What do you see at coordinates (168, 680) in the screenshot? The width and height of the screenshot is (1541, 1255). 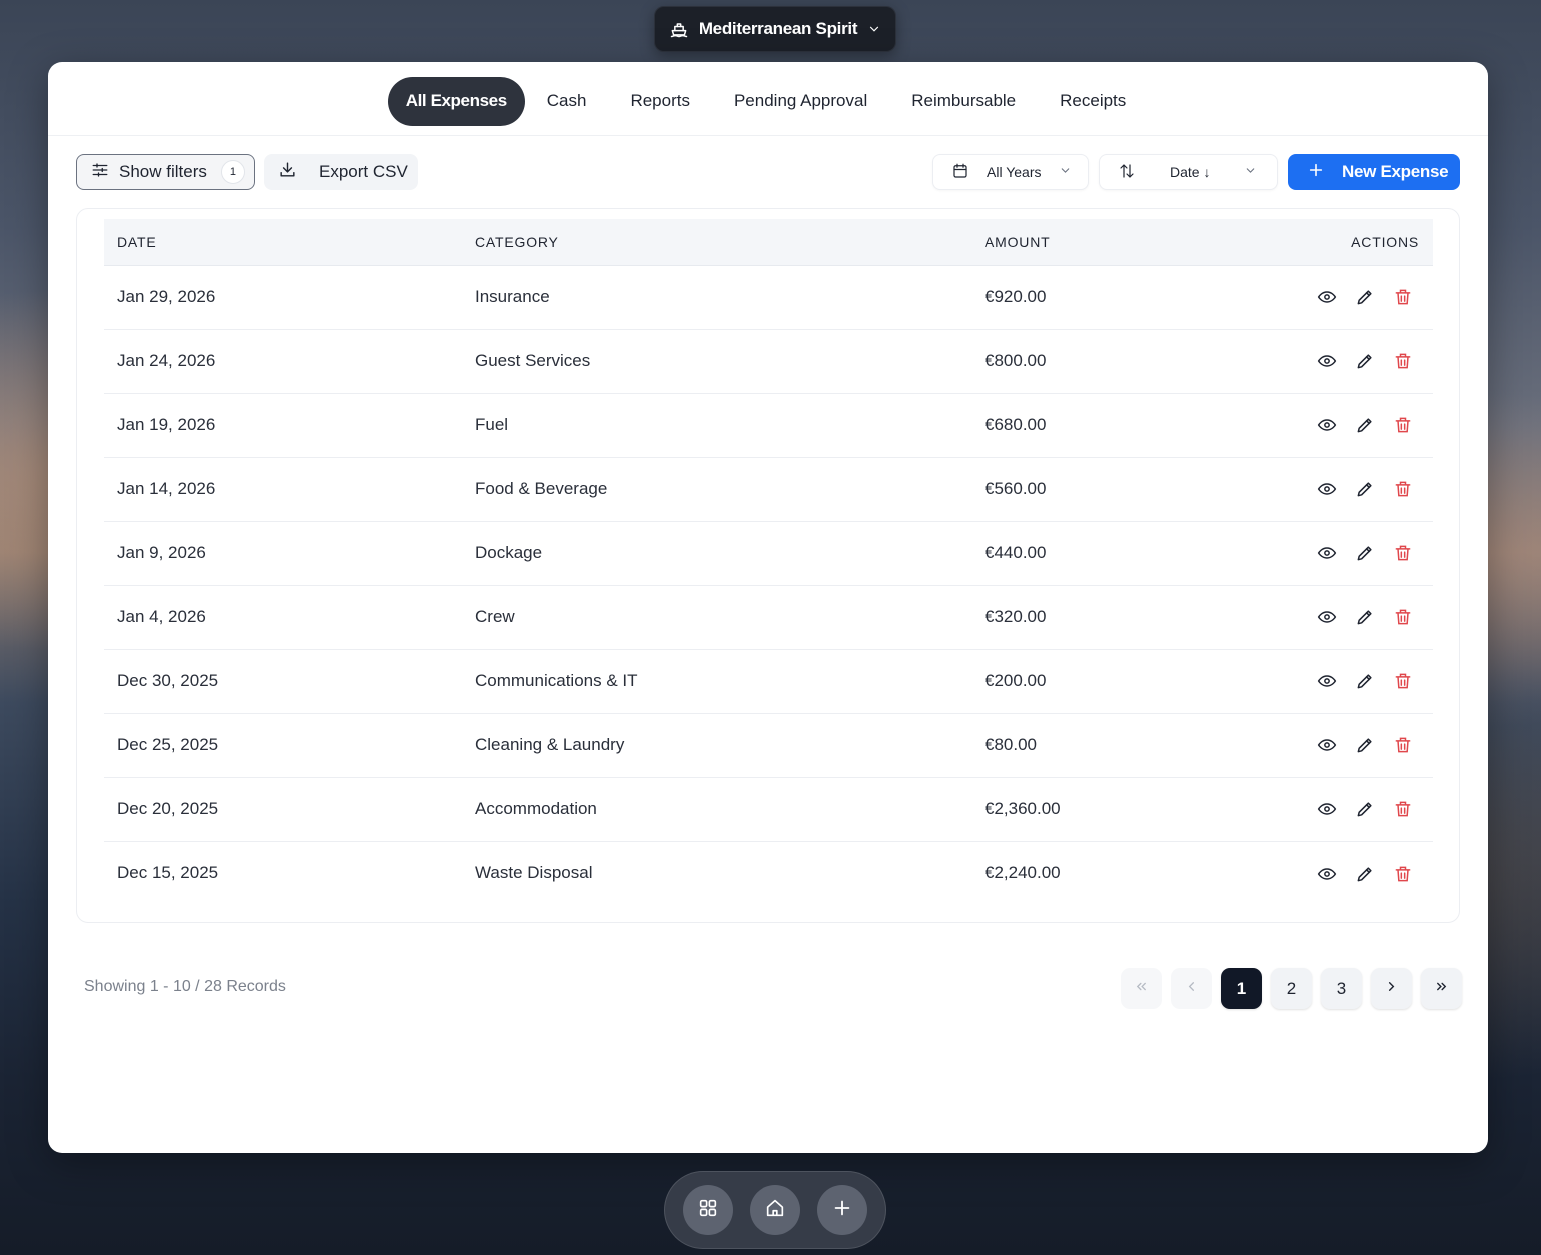 I see `row-date: Dec 30, 2025` at bounding box center [168, 680].